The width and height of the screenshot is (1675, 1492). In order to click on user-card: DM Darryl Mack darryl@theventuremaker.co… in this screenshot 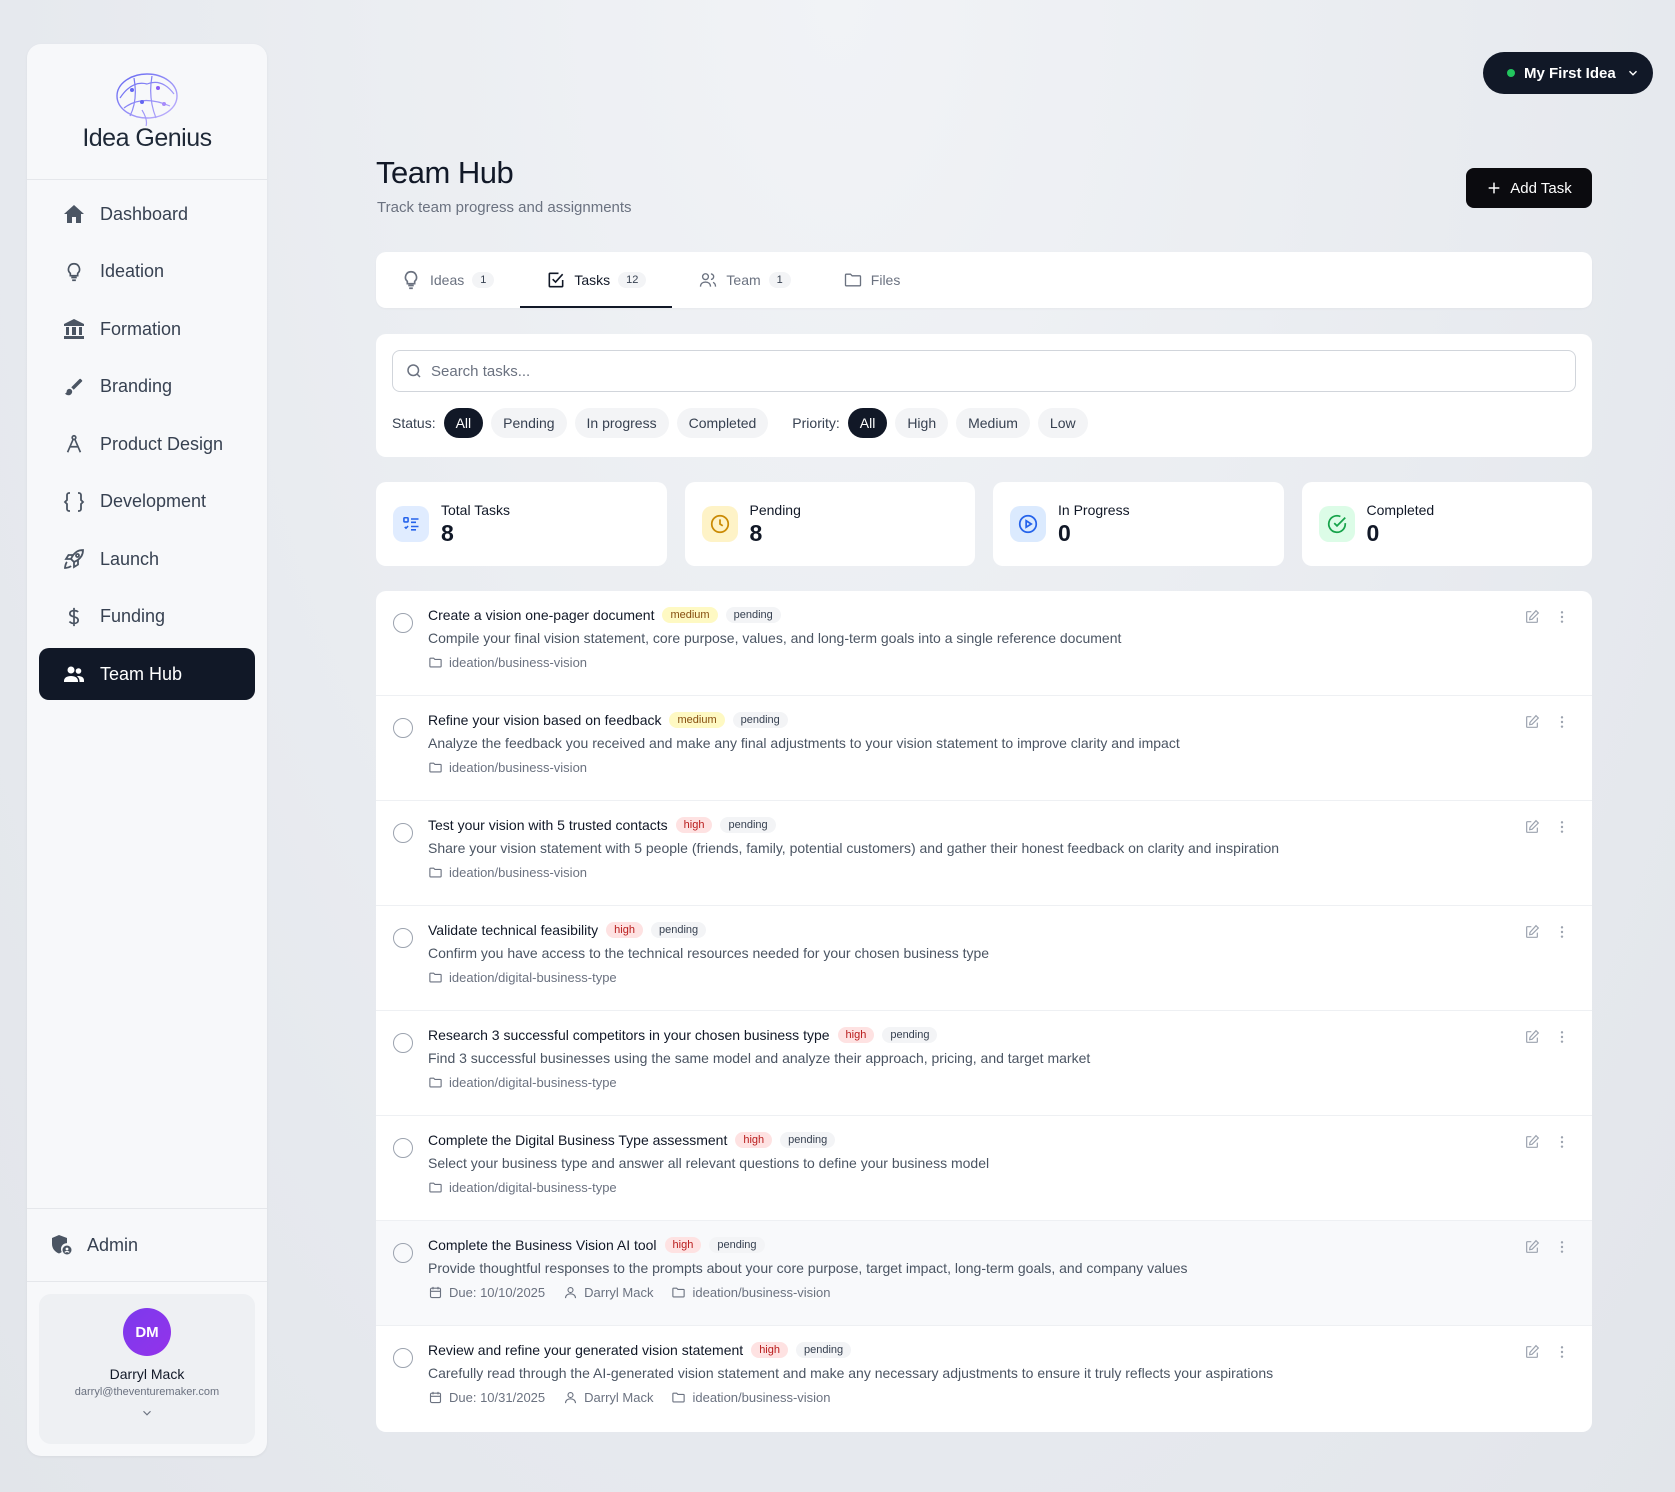, I will do `click(147, 1369)`.